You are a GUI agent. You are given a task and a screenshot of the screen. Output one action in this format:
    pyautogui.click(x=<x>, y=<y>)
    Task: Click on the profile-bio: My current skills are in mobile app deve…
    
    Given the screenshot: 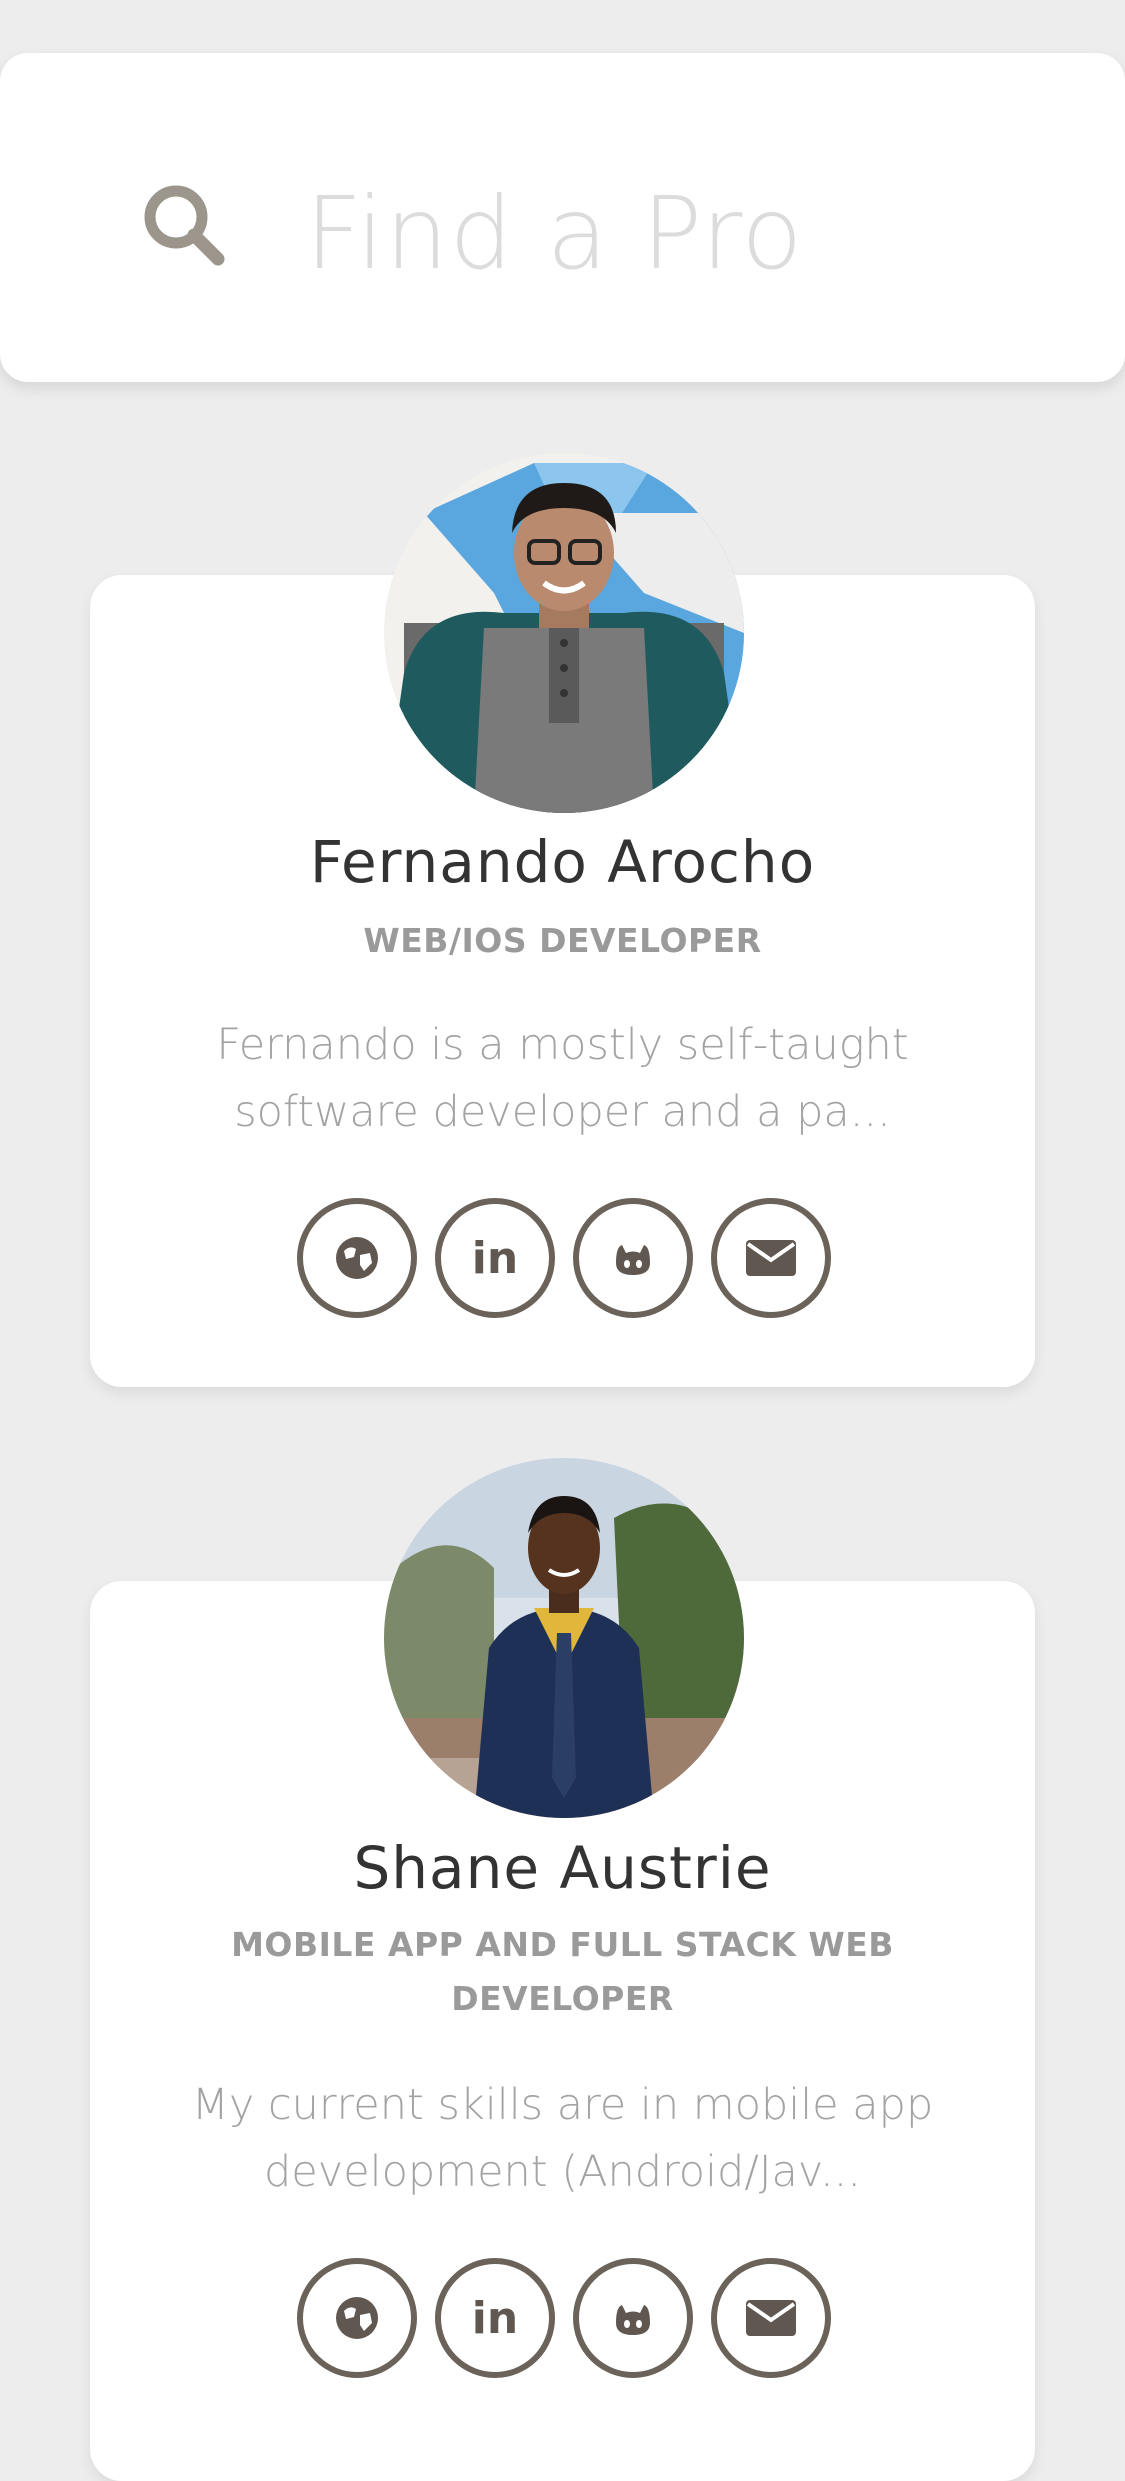 What is the action you would take?
    pyautogui.click(x=562, y=2139)
    